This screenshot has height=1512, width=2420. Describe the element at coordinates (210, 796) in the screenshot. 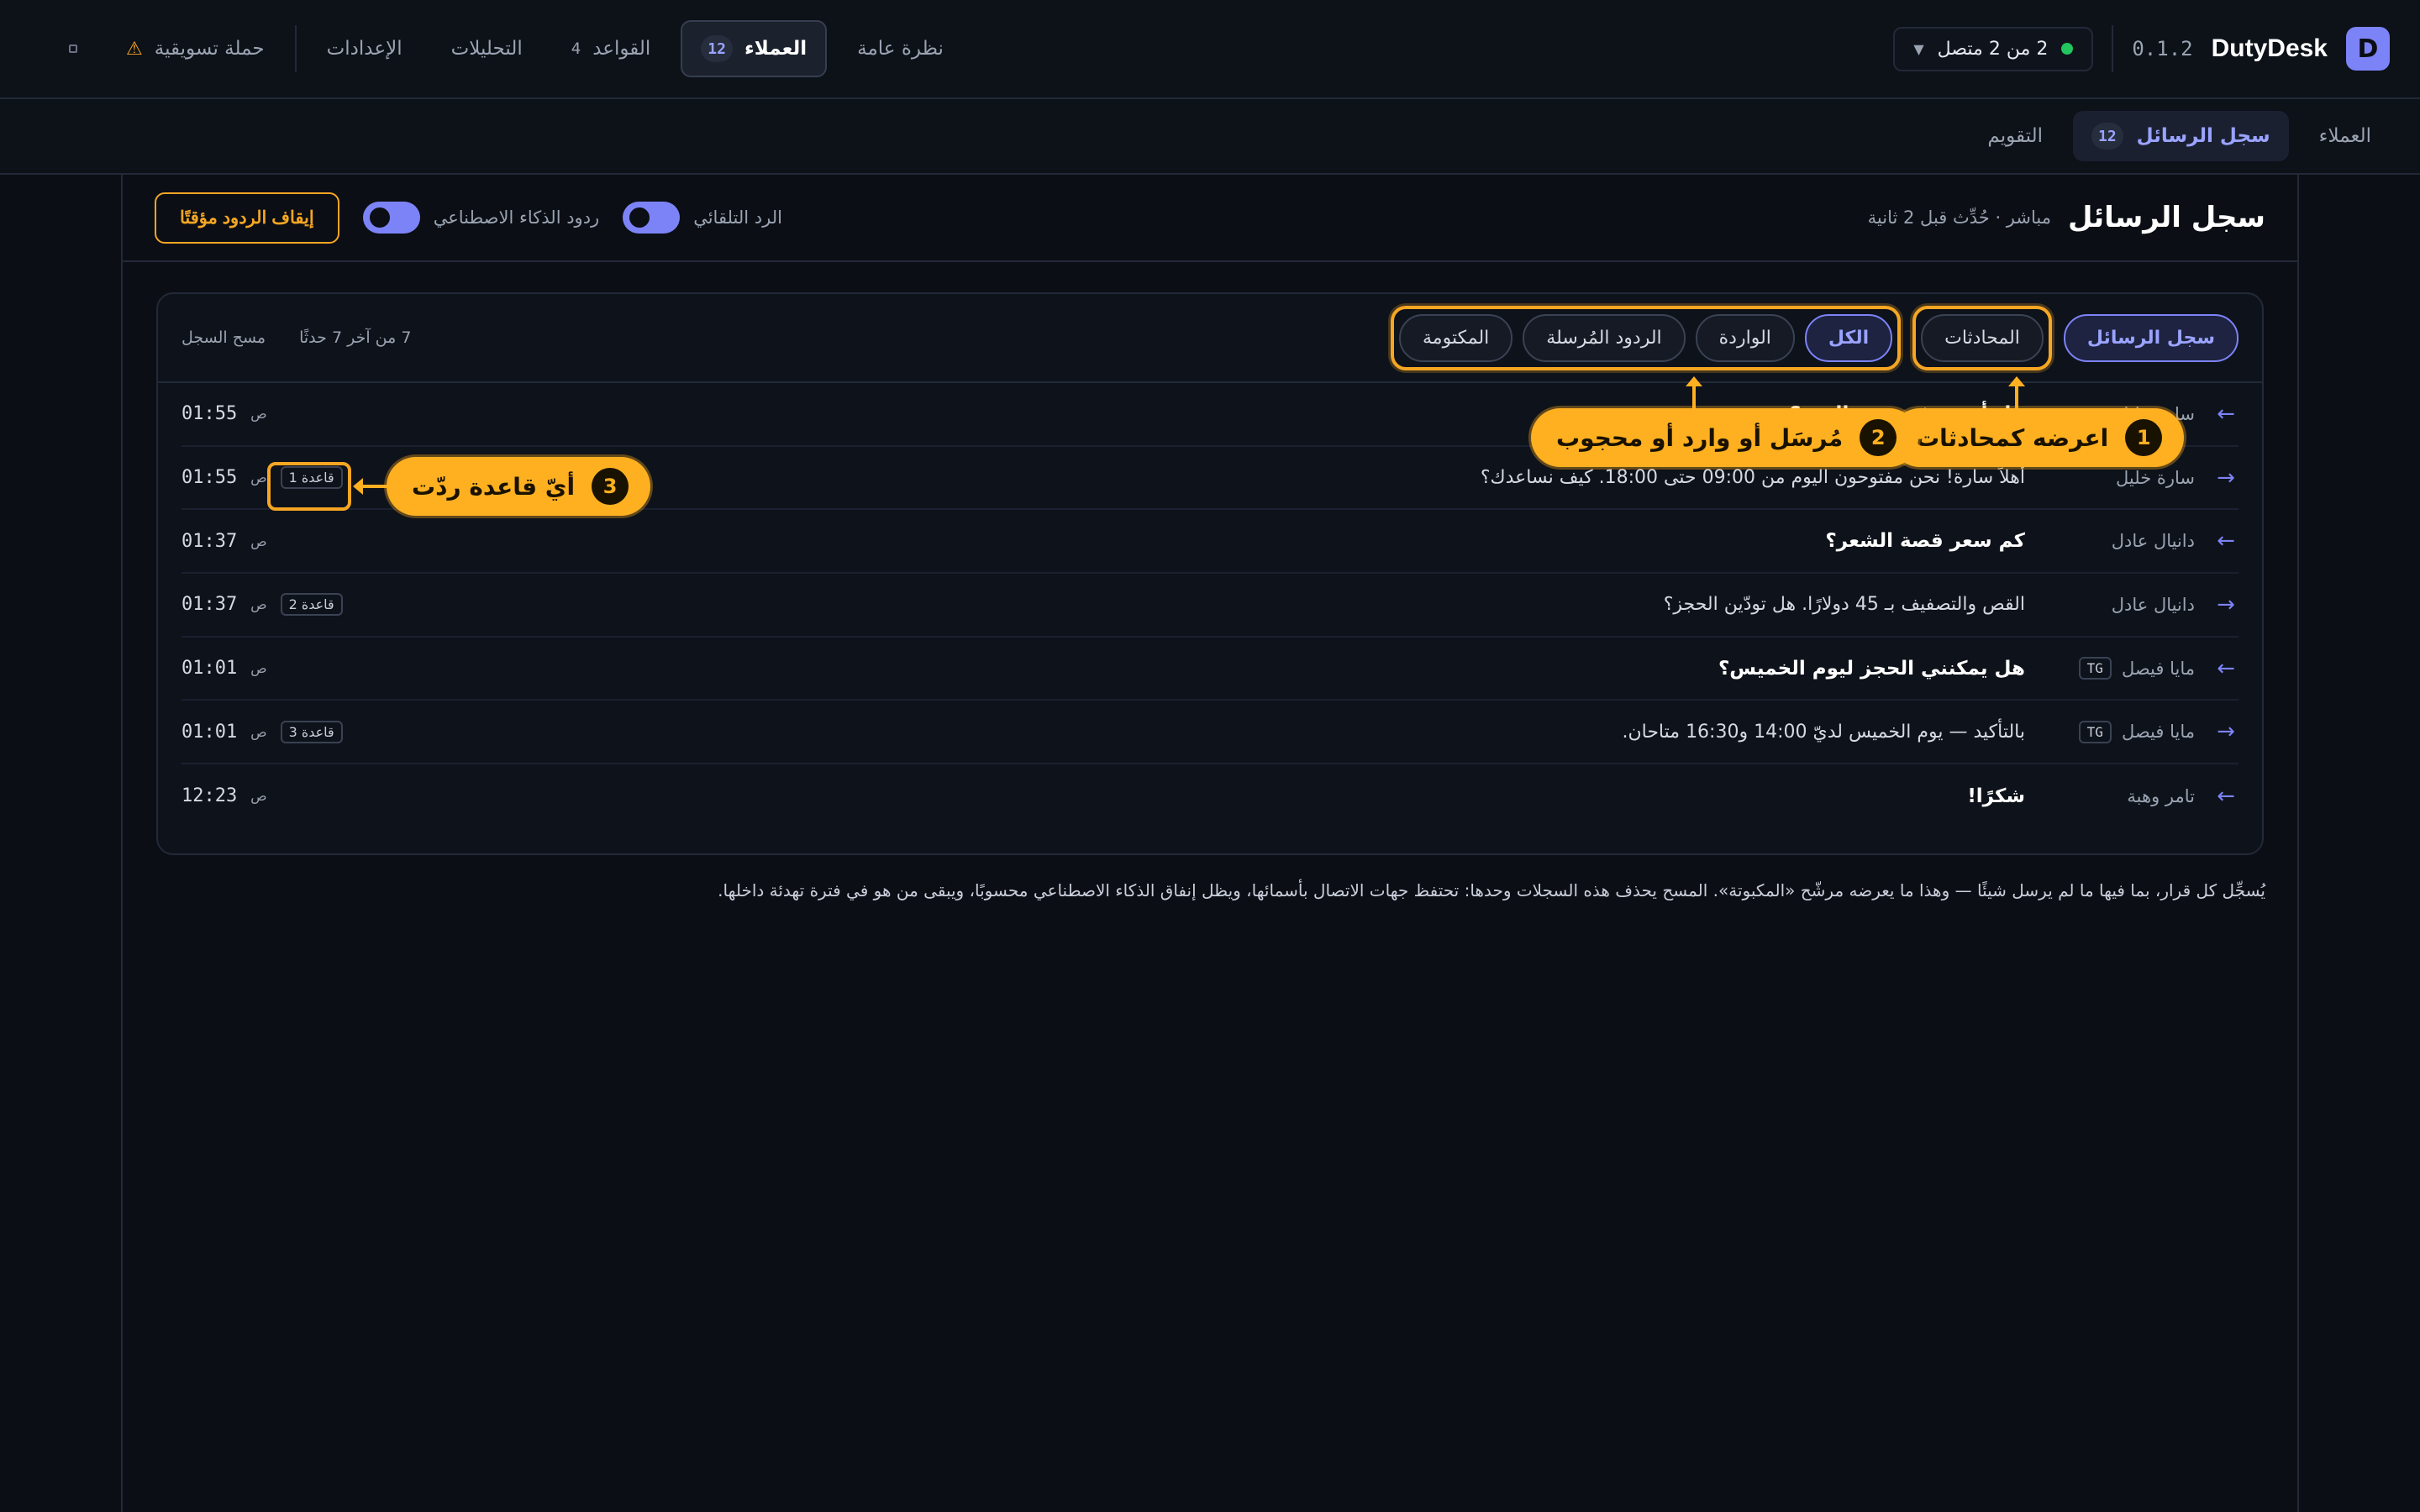

I see `time-value: 12:23` at that location.